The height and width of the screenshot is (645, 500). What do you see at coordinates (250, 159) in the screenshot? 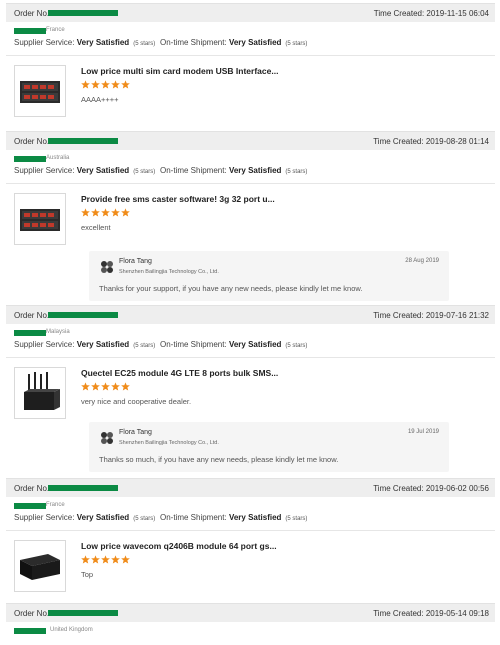
I see `buyer-info: Australia` at bounding box center [250, 159].